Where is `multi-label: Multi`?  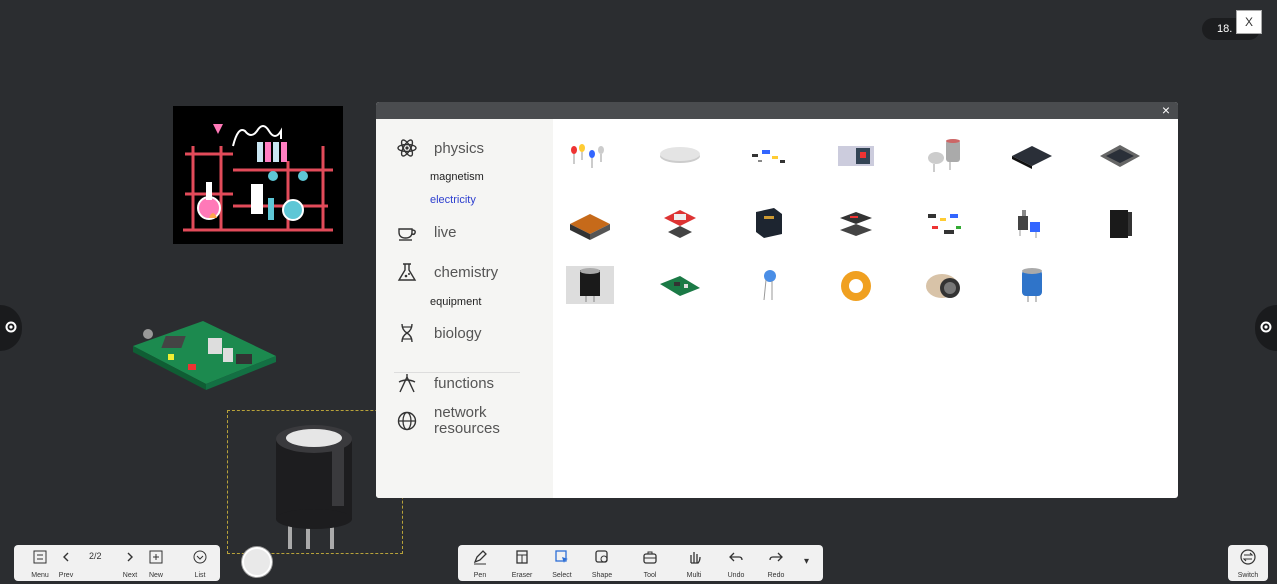
multi-label: Multi is located at coordinates (694, 575).